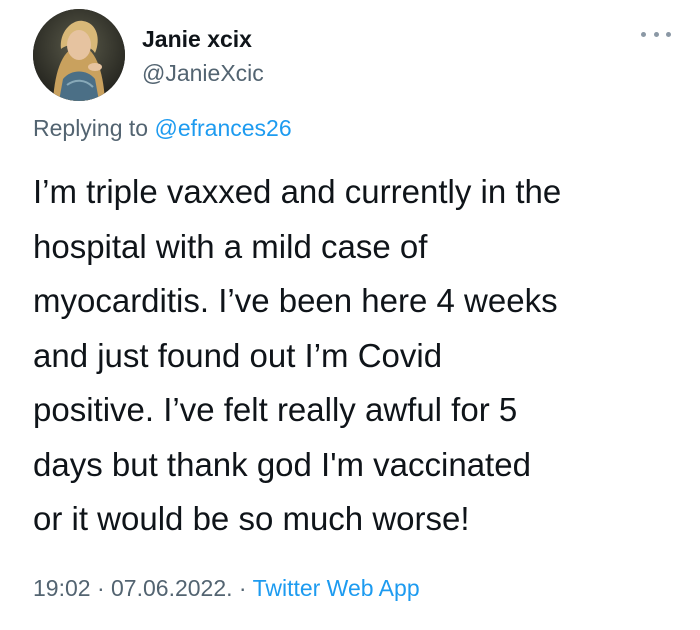 The image size is (700, 630). I want to click on tweet-text-line: hospital with a mild case of, so click(230, 246).